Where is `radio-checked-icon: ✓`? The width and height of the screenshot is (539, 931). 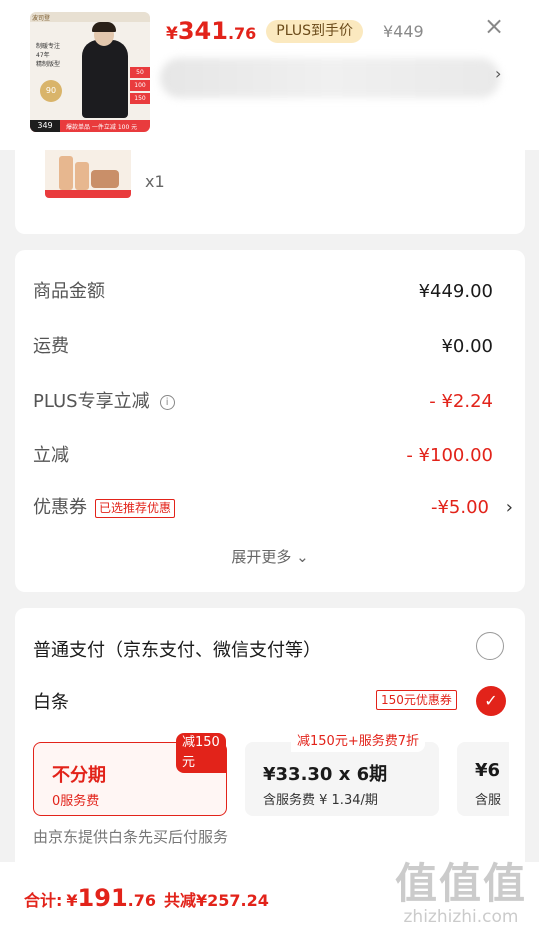 radio-checked-icon: ✓ is located at coordinates (491, 701).